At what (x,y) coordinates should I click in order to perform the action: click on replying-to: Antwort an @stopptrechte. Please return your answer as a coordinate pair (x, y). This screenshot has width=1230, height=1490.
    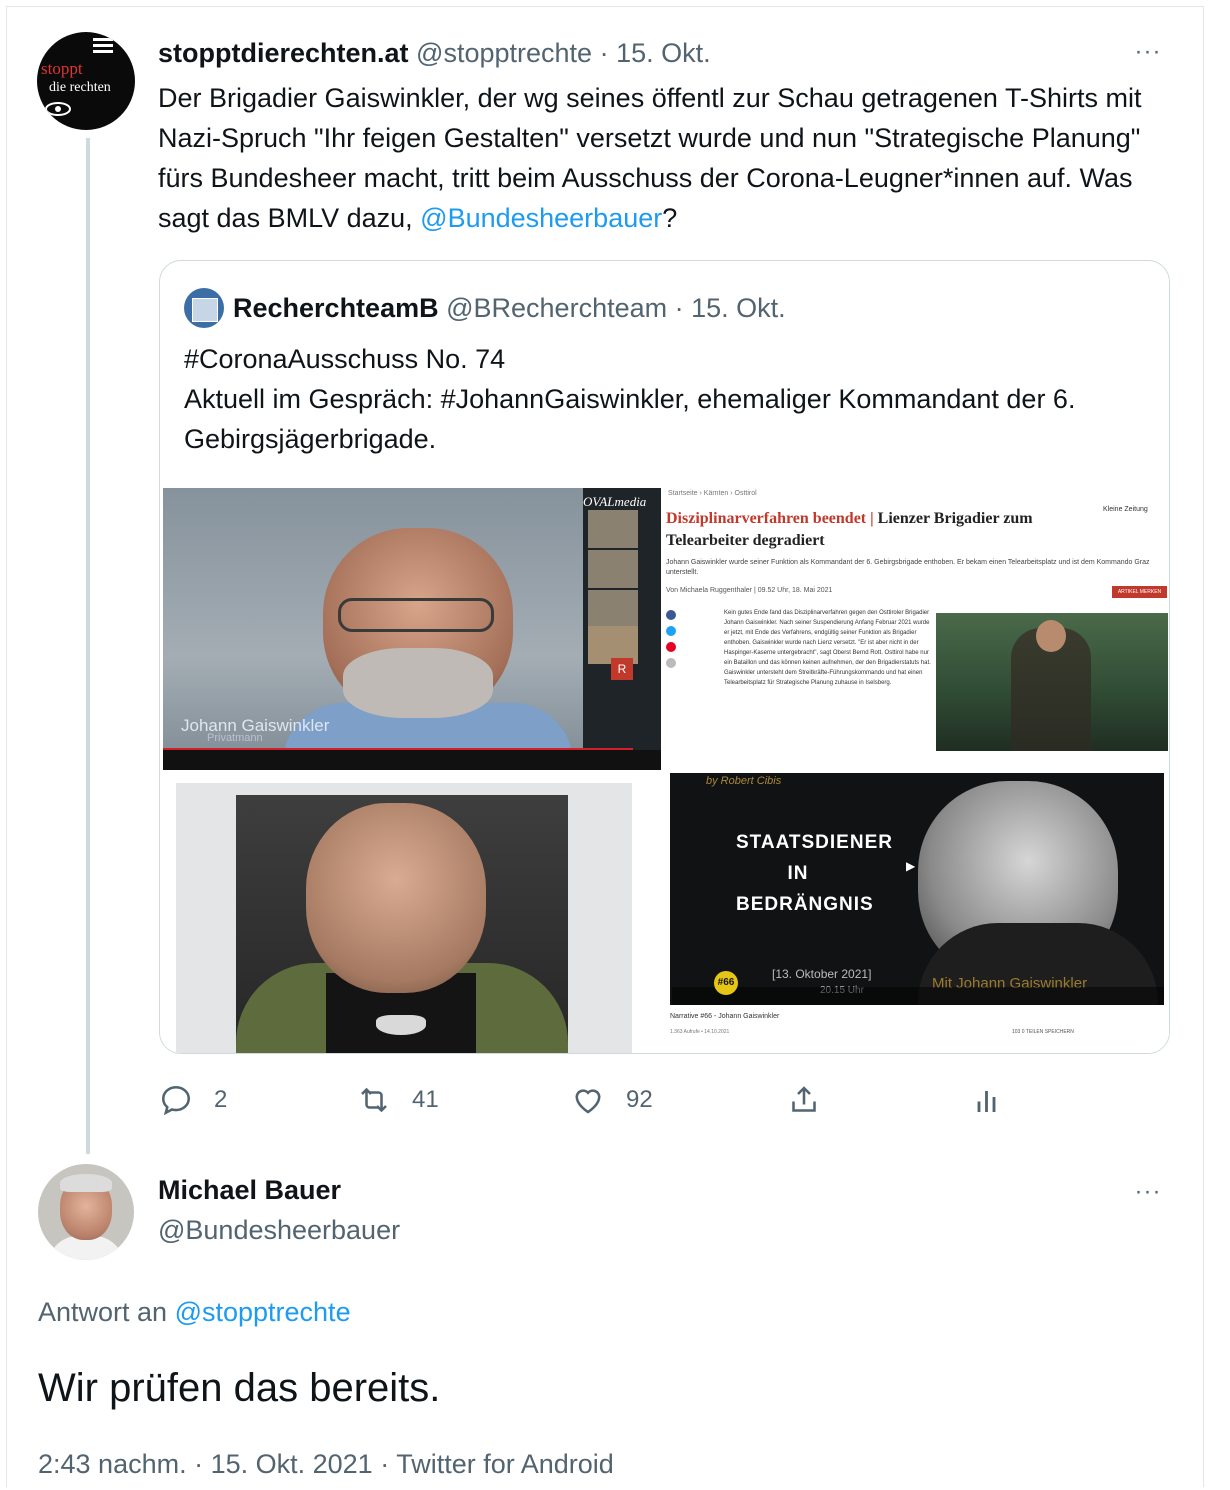
    Looking at the image, I should click on (194, 1312).